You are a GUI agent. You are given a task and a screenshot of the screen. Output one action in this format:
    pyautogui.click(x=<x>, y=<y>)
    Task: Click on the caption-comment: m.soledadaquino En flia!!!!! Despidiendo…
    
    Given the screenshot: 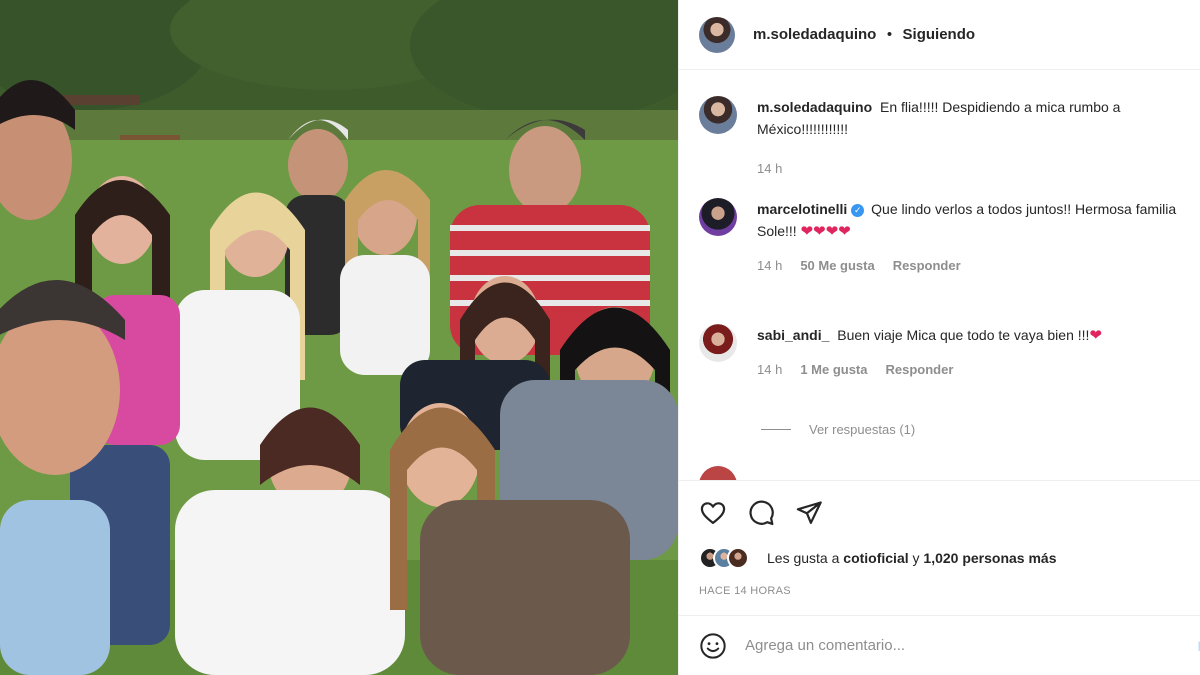 What is the action you would take?
    pyautogui.click(x=944, y=138)
    